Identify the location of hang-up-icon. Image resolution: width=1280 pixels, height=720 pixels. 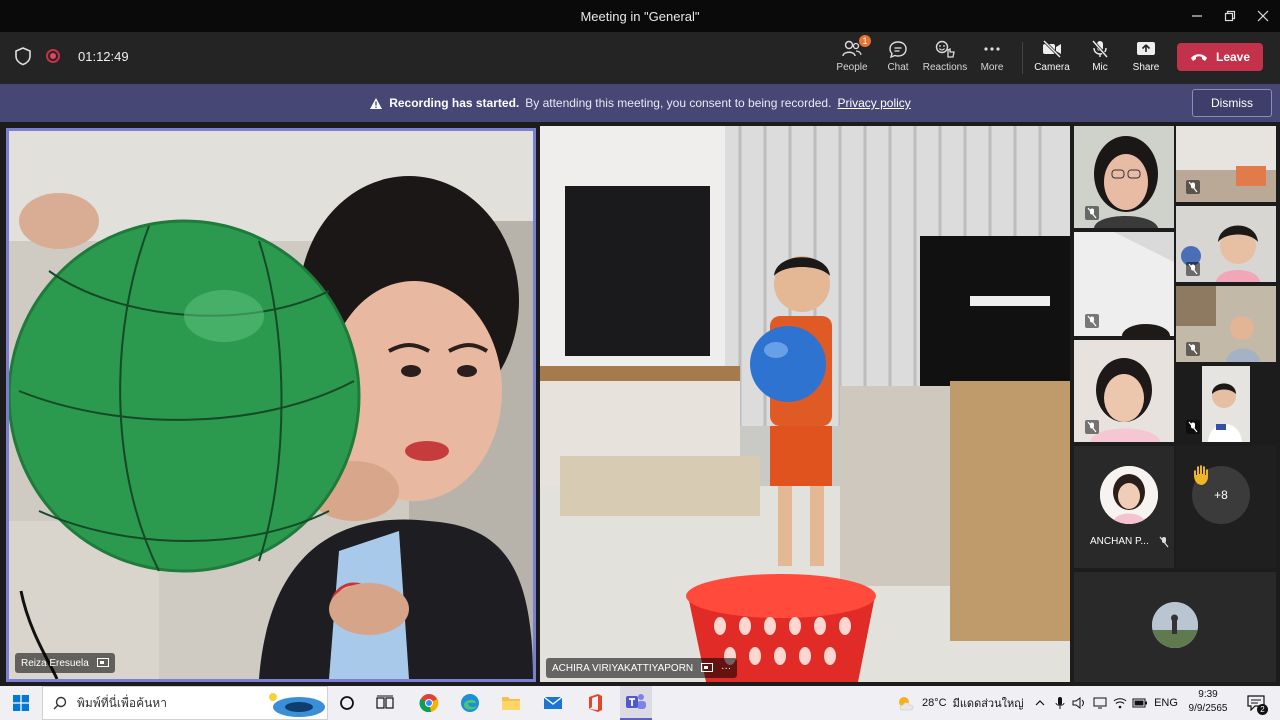
(1198, 57).